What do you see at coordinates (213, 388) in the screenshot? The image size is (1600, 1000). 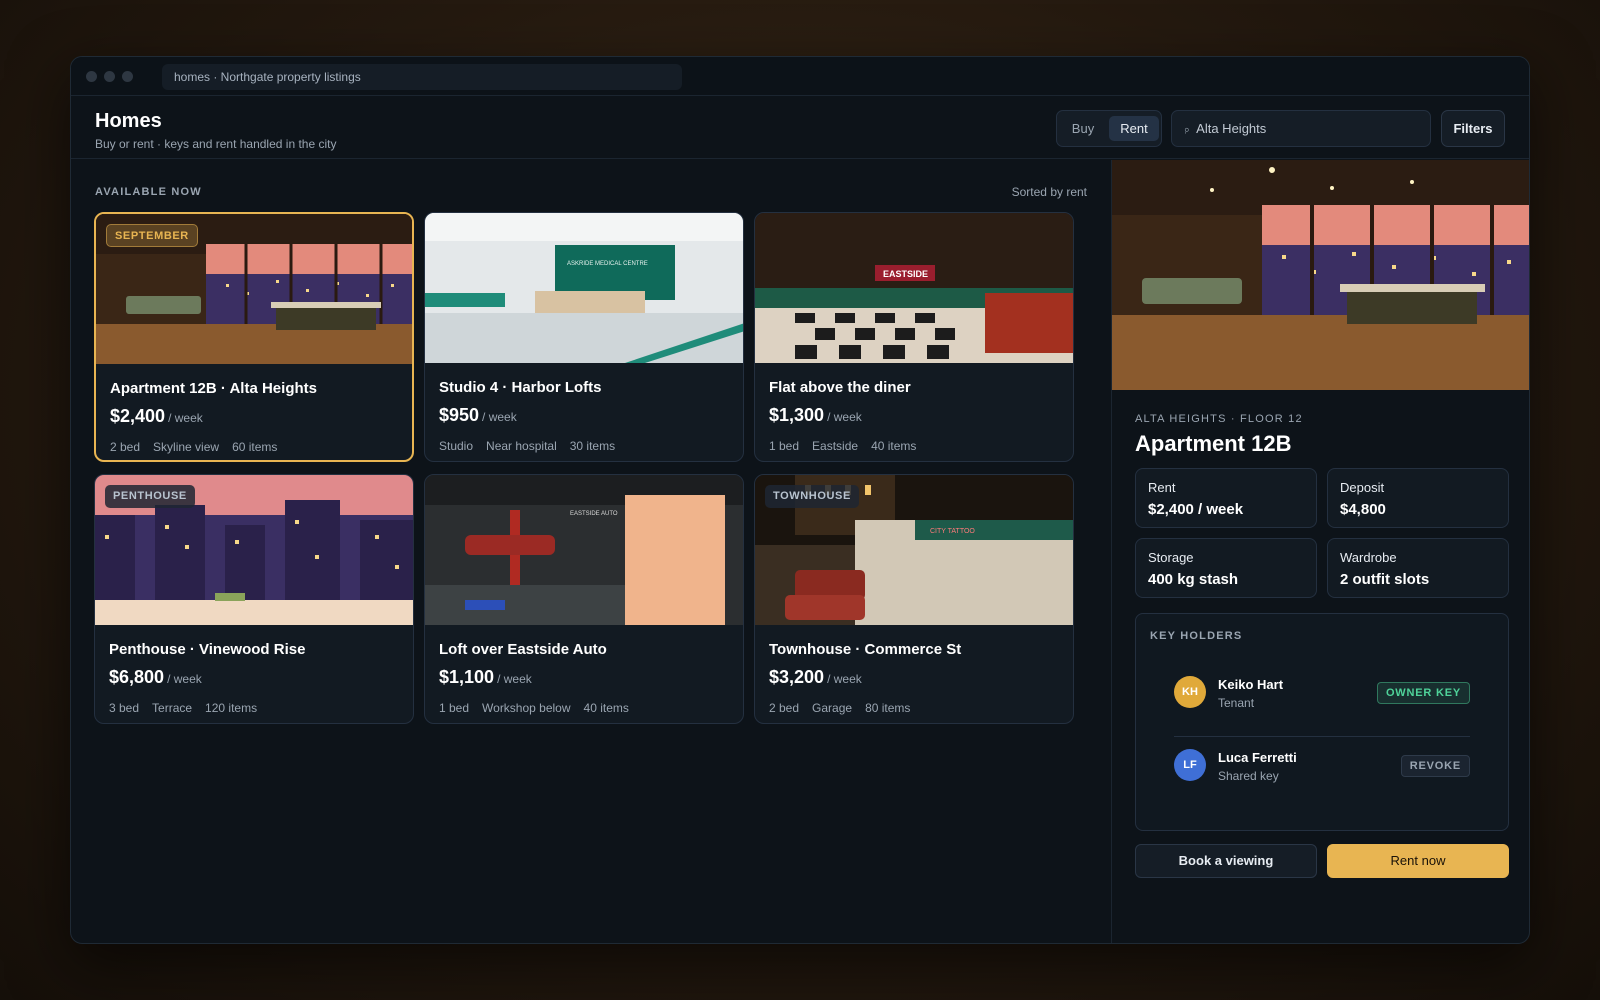 I see `listing-name: Apartment 12B · Alta Heights` at bounding box center [213, 388].